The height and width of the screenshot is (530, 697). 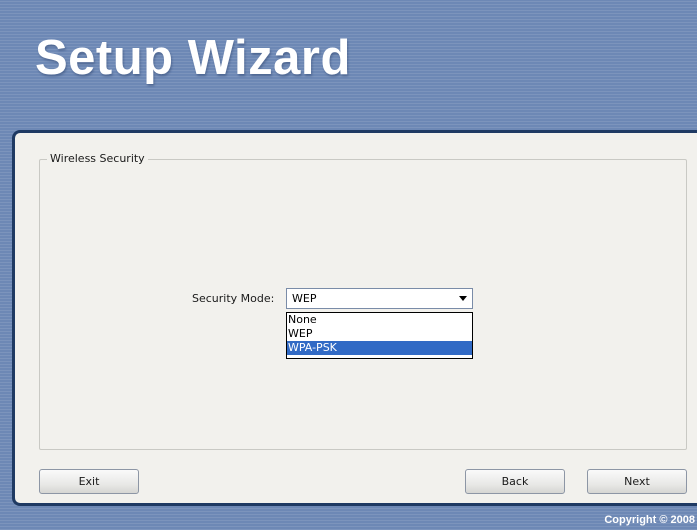 I want to click on option-wpa-psk: WPA-PSK, so click(x=379, y=348).